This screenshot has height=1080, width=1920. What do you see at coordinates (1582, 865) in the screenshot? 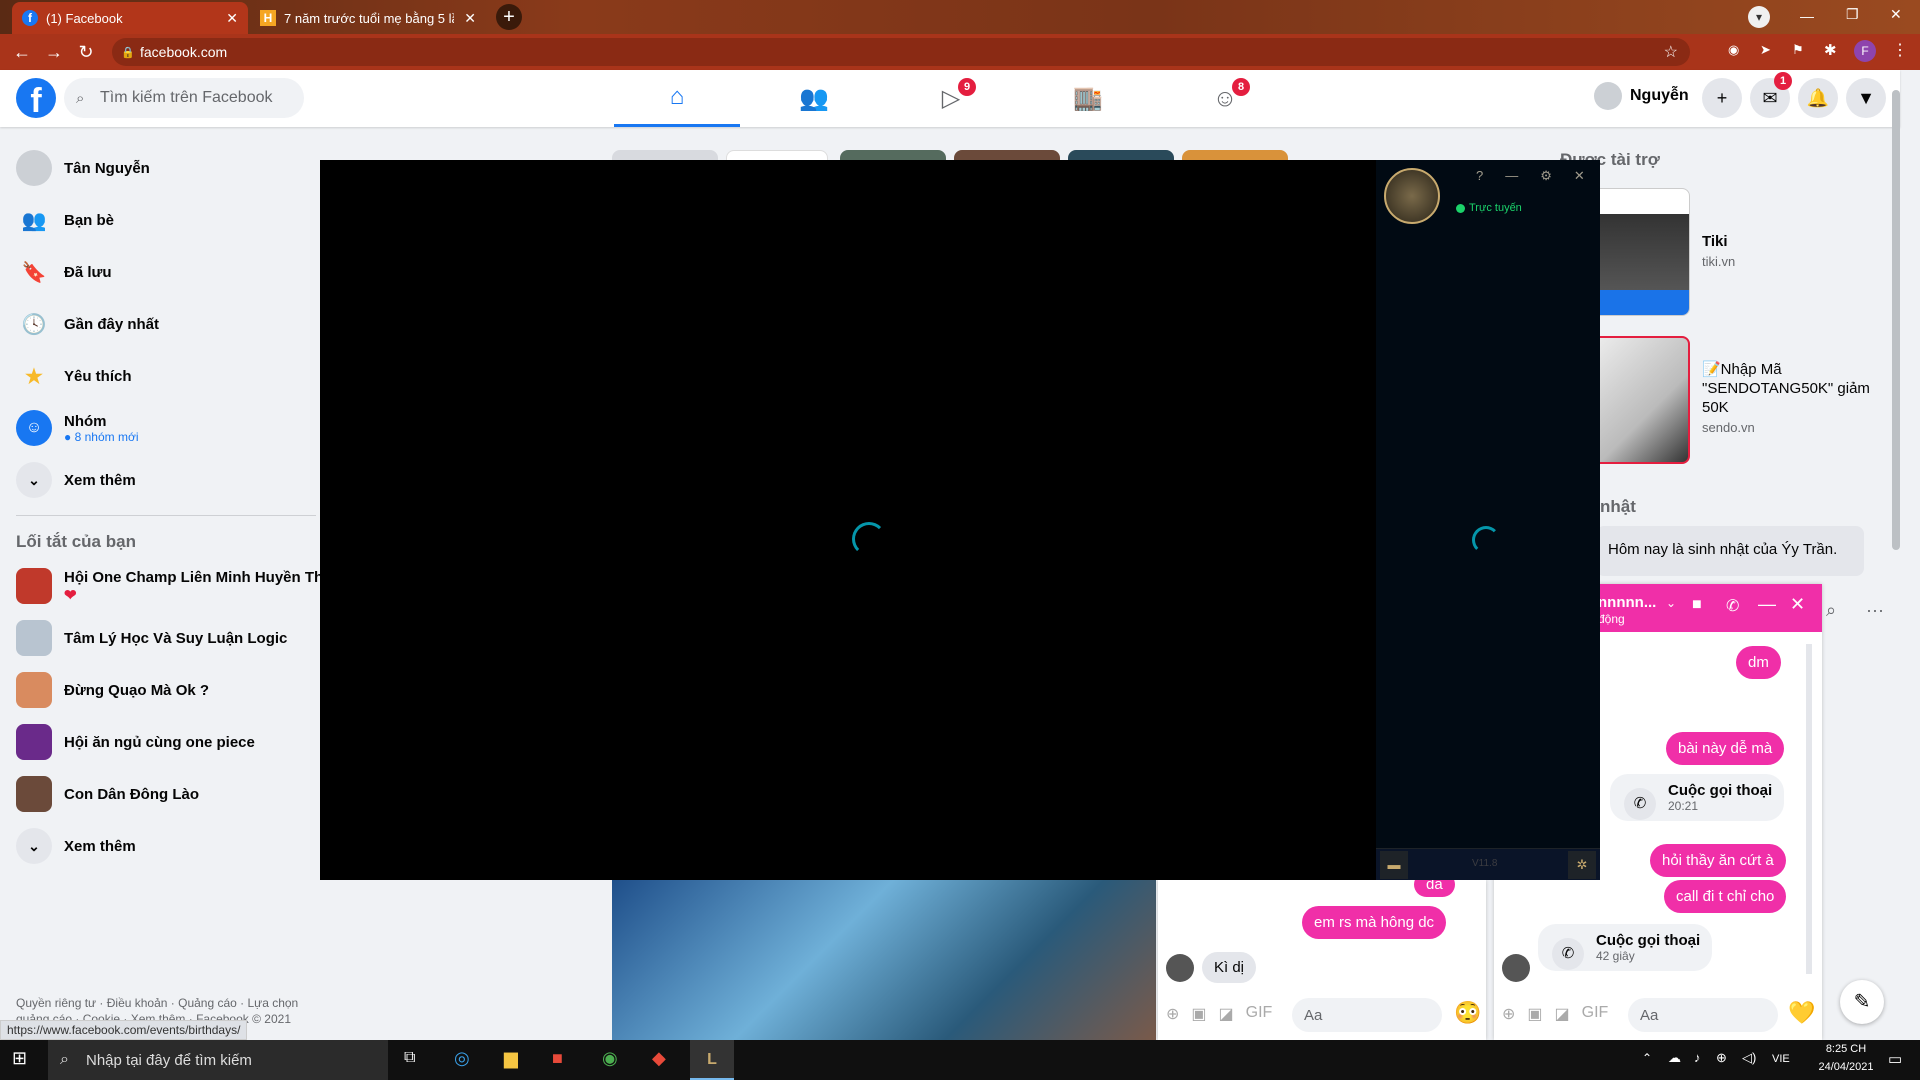
I see `bug-report-icon: ✲` at bounding box center [1582, 865].